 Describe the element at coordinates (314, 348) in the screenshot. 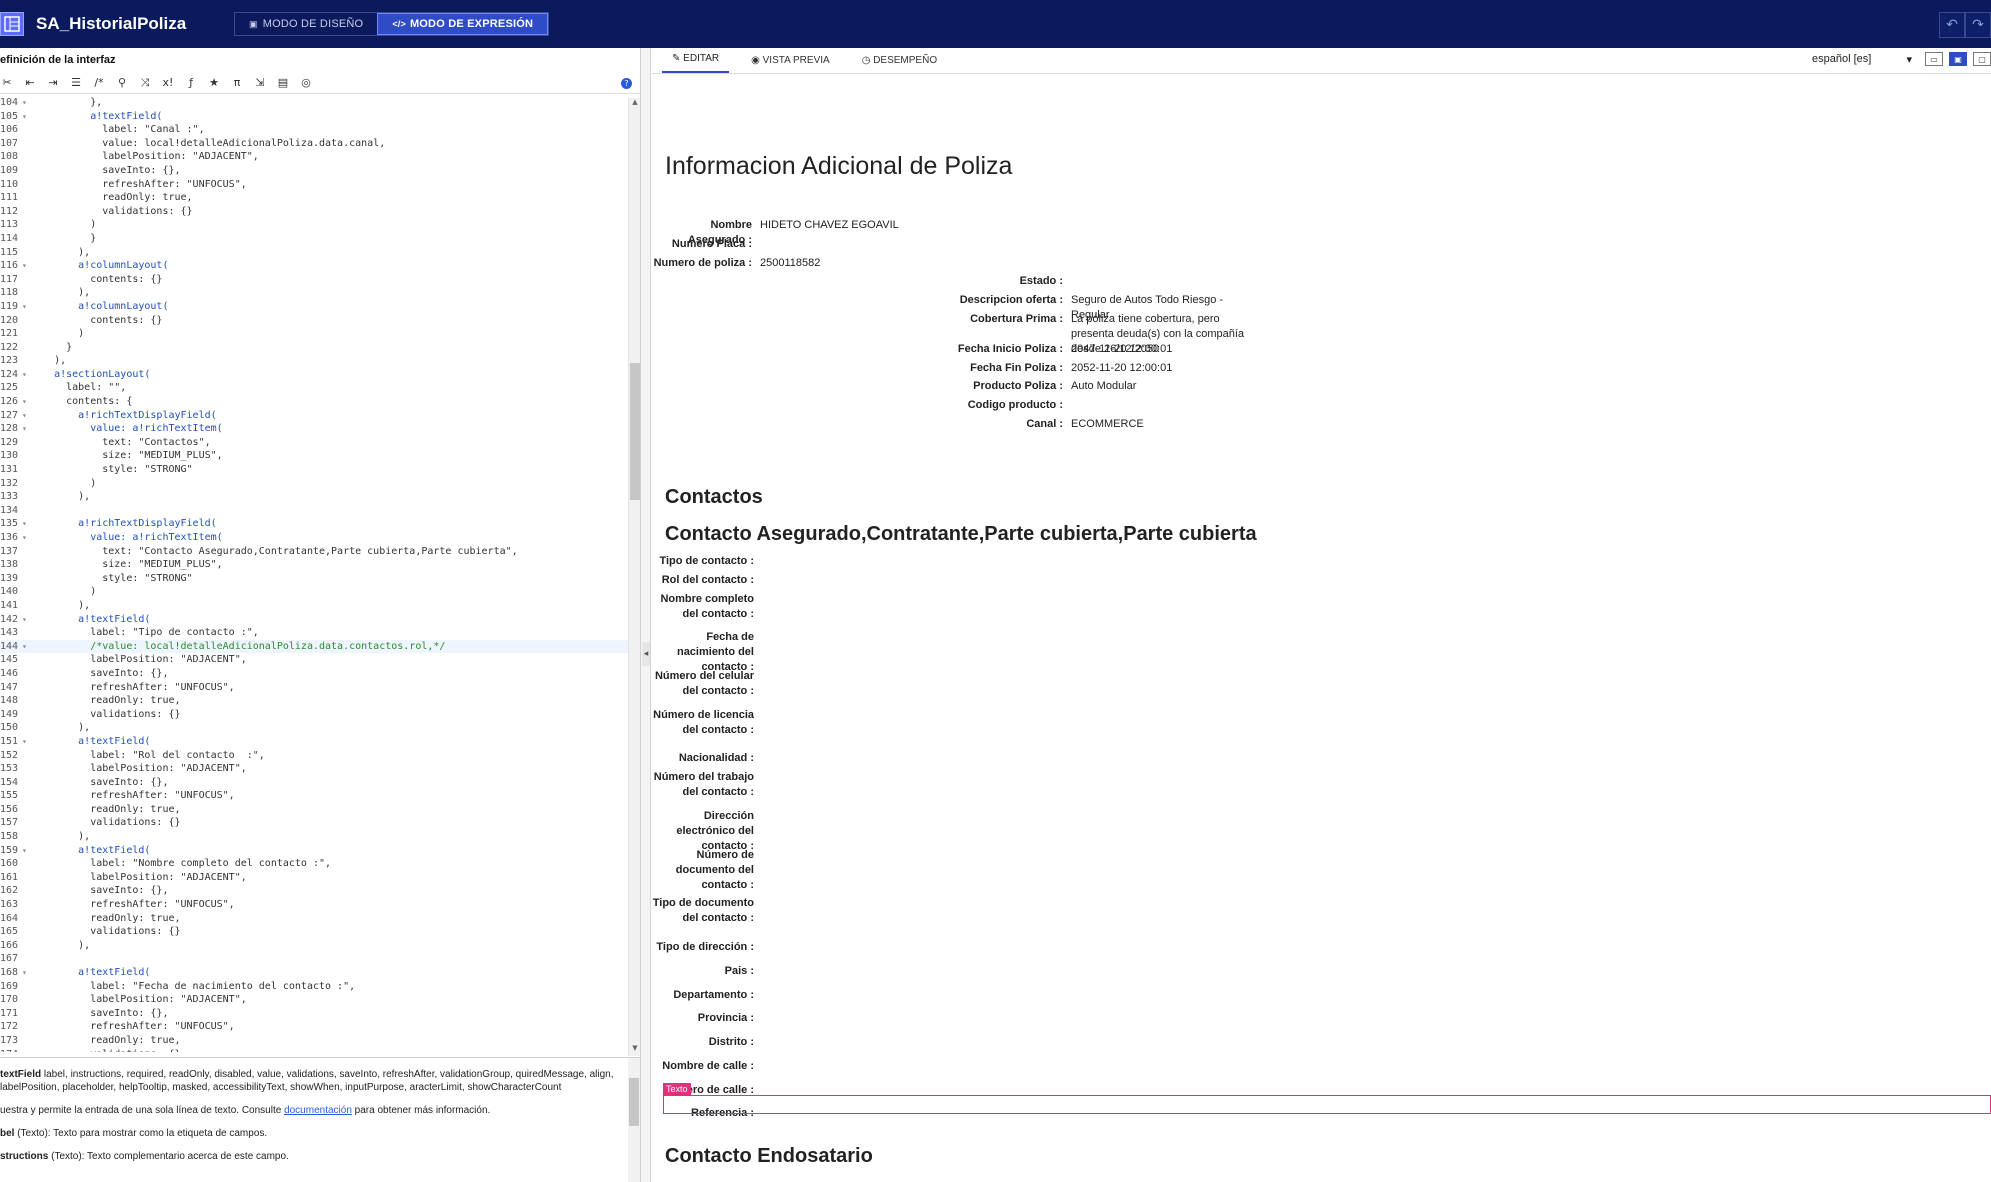

I see `code-line: 122 }` at that location.